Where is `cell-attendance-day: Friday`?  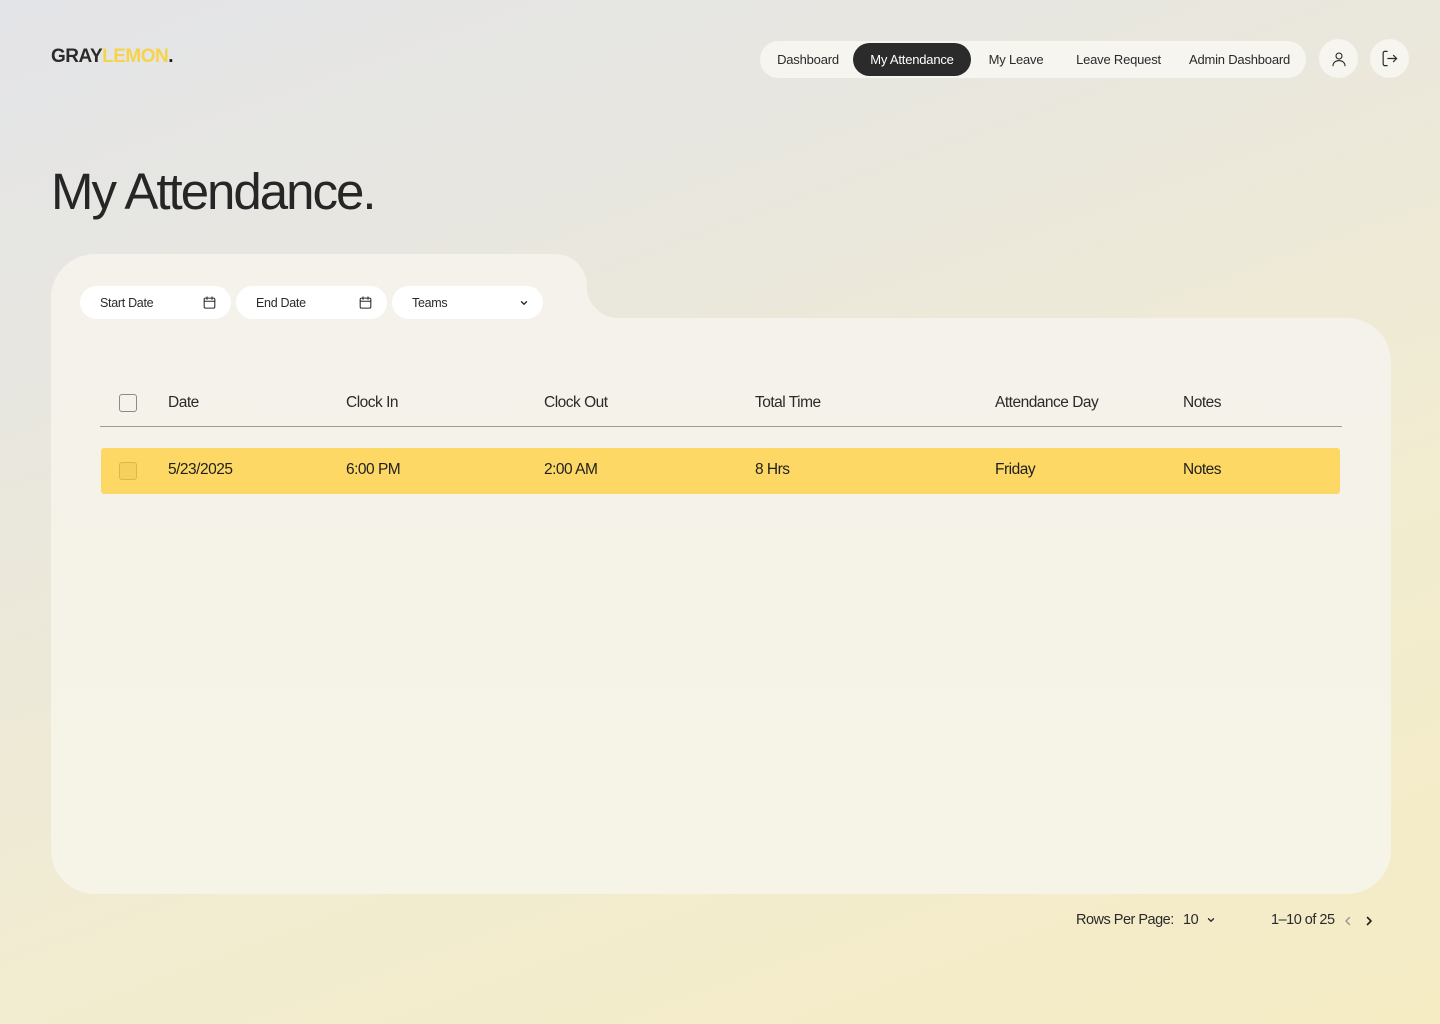
cell-attendance-day: Friday is located at coordinates (1015, 469).